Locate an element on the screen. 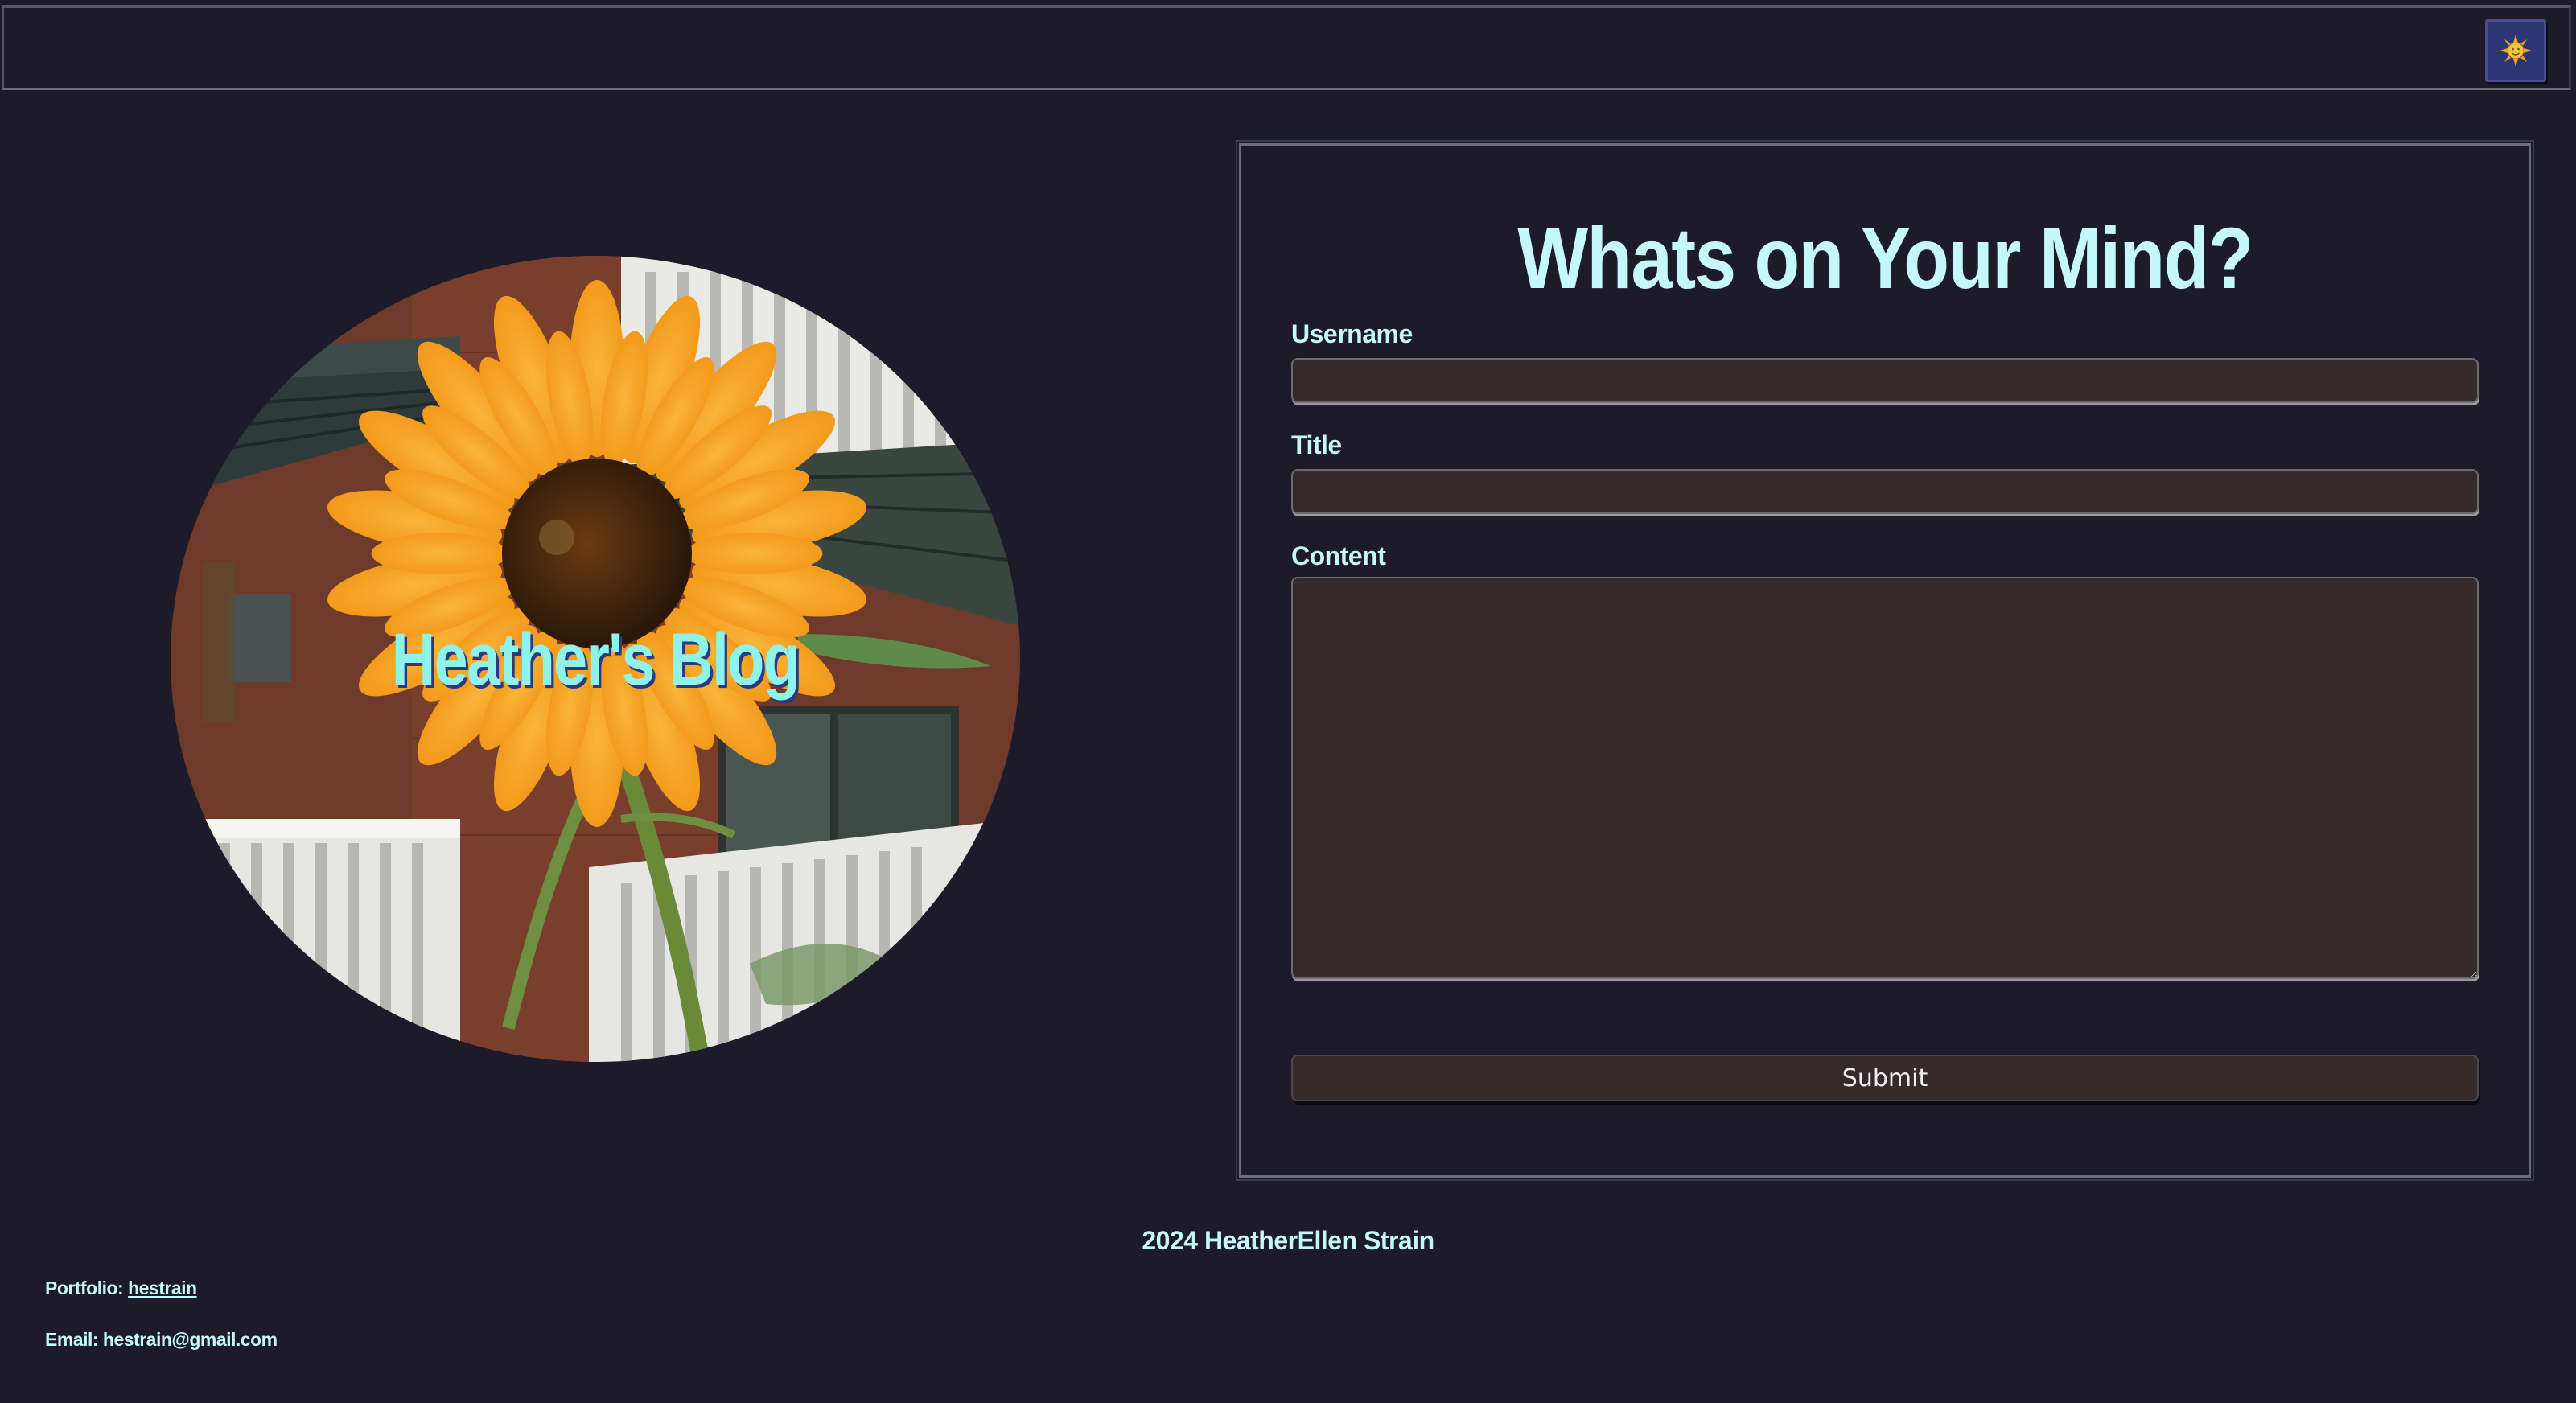 The image size is (2576, 1403). footer-copyright: 2024 HeatherEllen Strain is located at coordinates (1288, 1240).